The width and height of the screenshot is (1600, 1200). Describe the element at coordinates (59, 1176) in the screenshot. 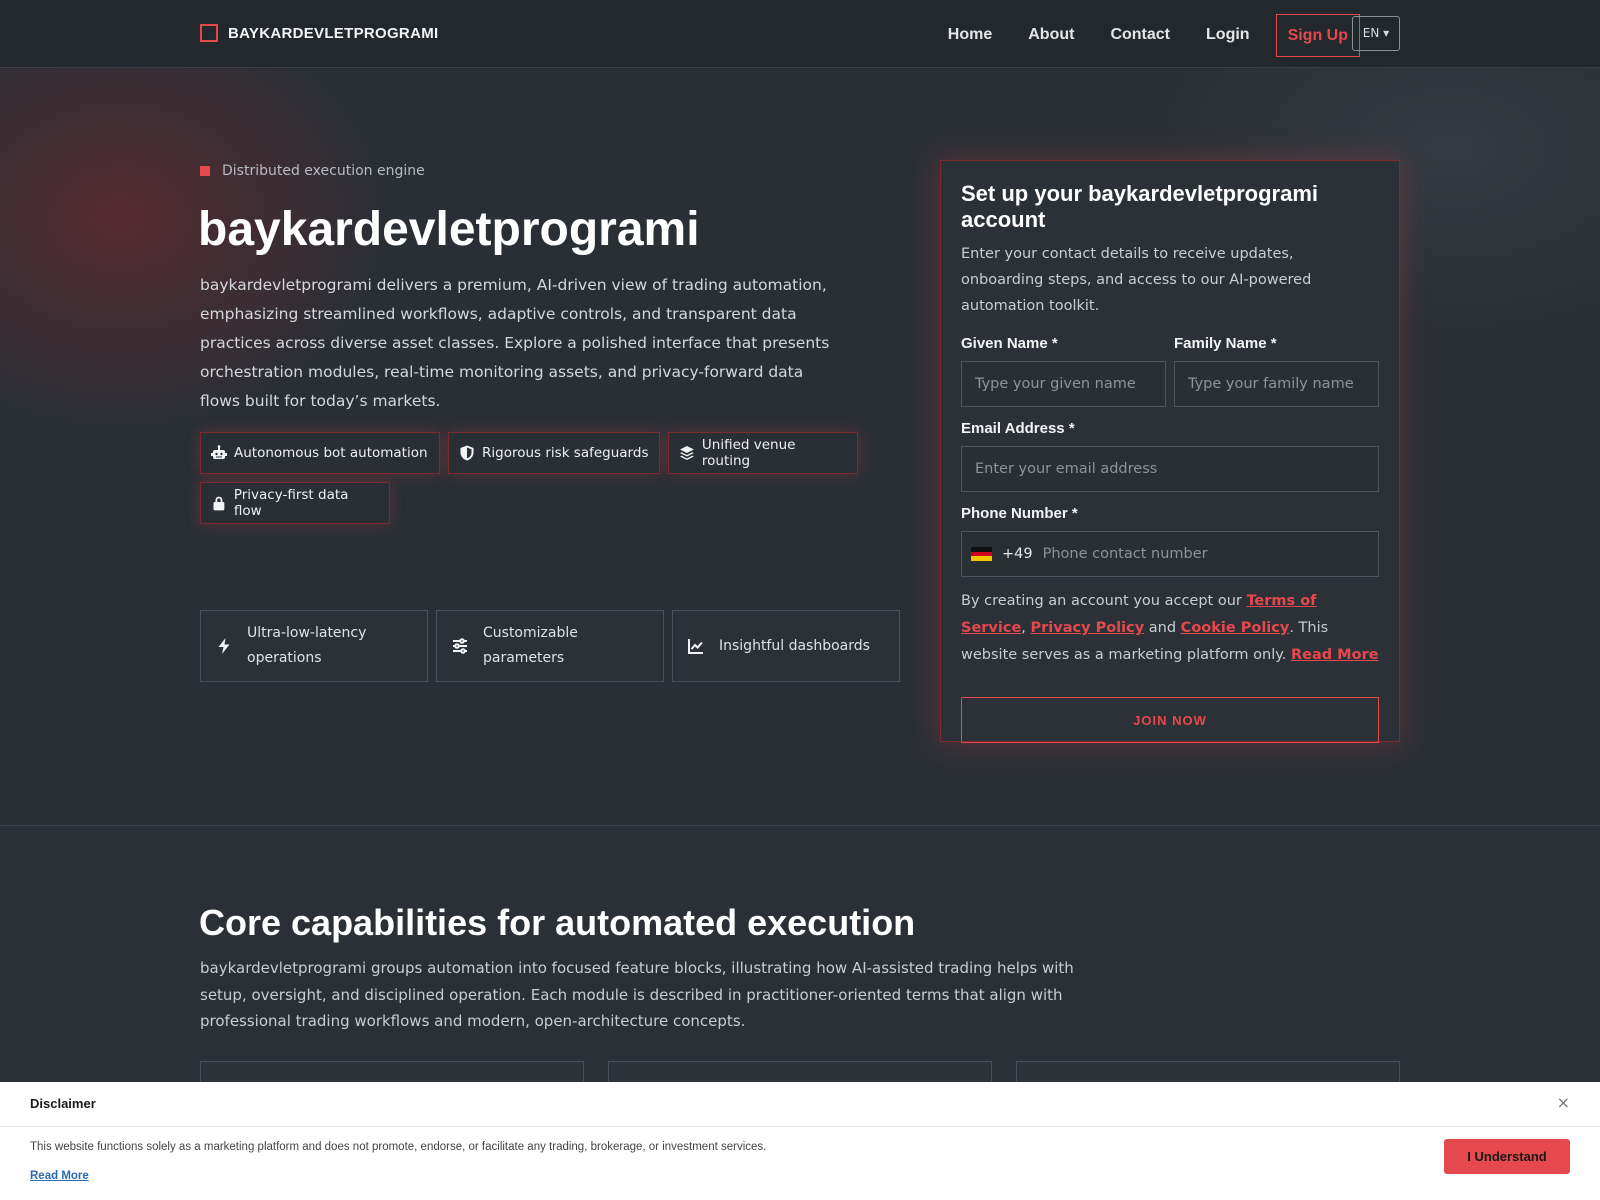

I see `disclaimer-read-more-link: Read More` at that location.